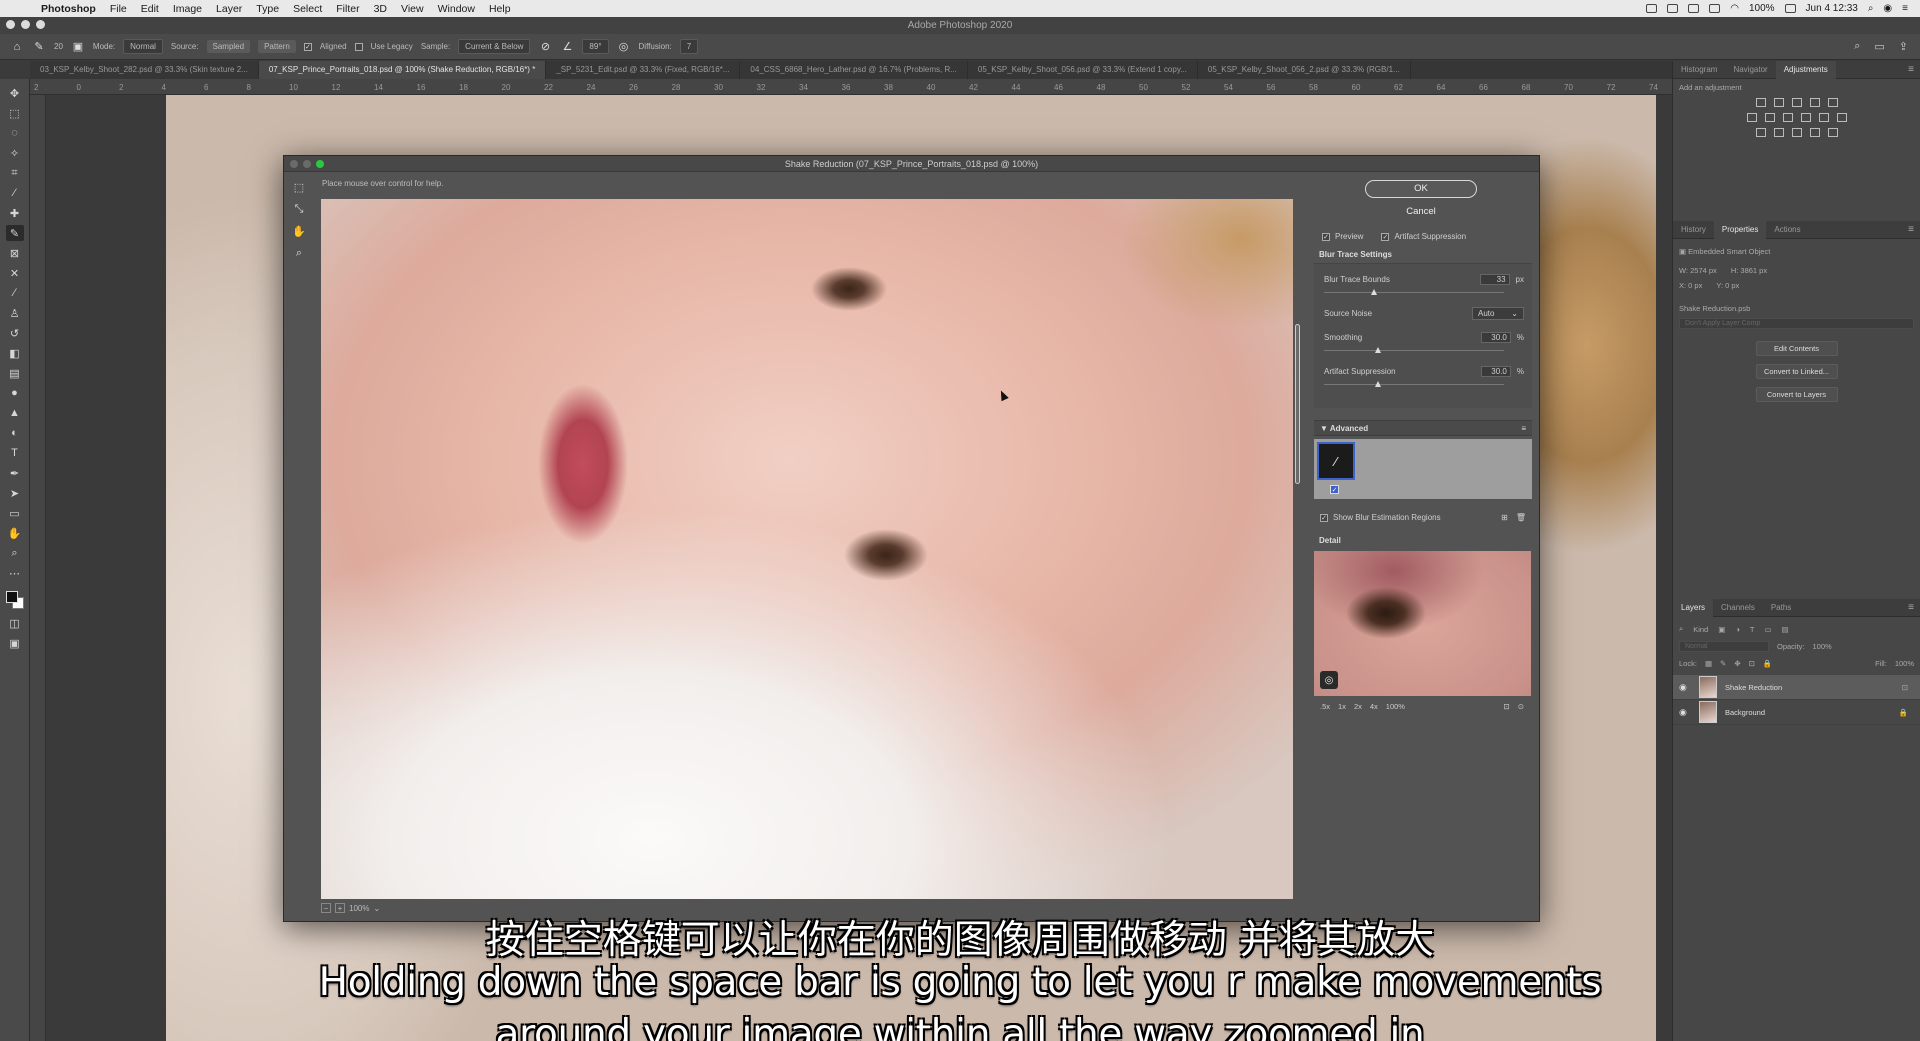  I want to click on pressure-icon: ◎, so click(624, 47).